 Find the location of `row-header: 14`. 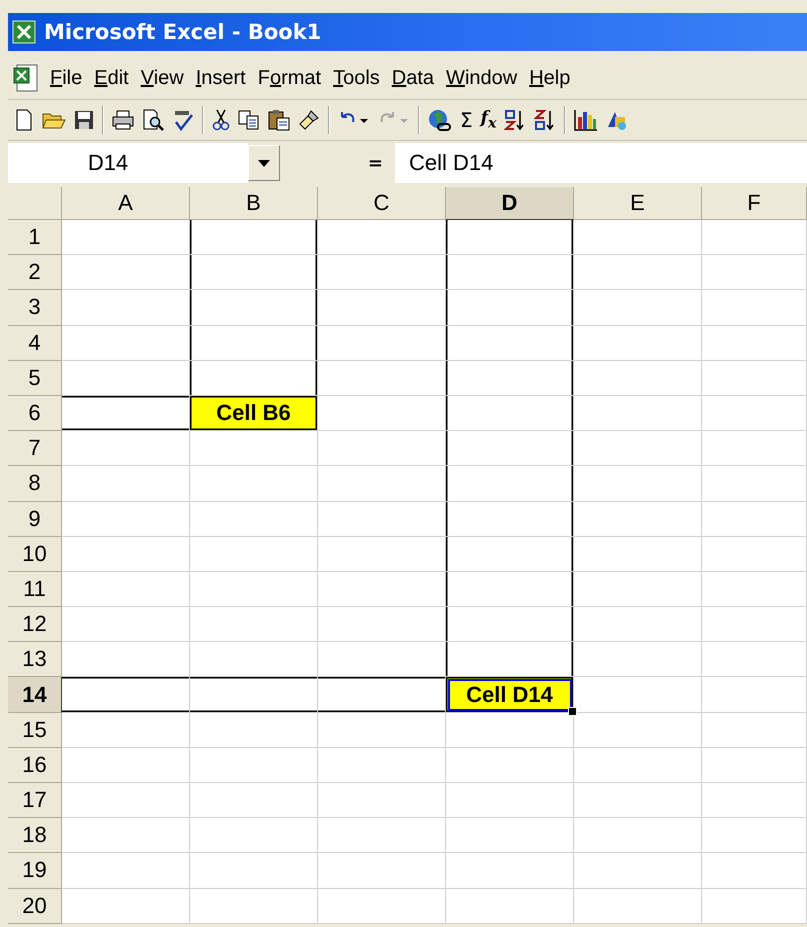

row-header: 14 is located at coordinates (35, 695).